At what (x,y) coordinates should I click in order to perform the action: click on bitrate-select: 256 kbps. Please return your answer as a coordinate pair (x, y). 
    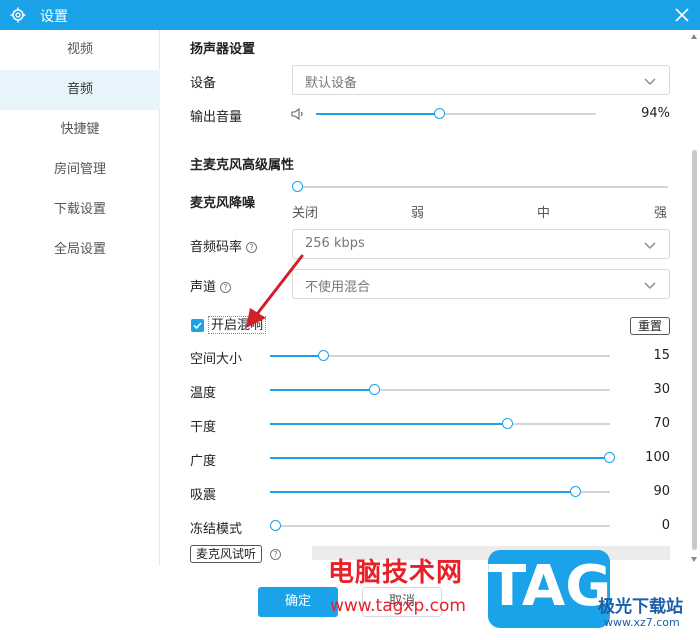
    Looking at the image, I should click on (481, 244).